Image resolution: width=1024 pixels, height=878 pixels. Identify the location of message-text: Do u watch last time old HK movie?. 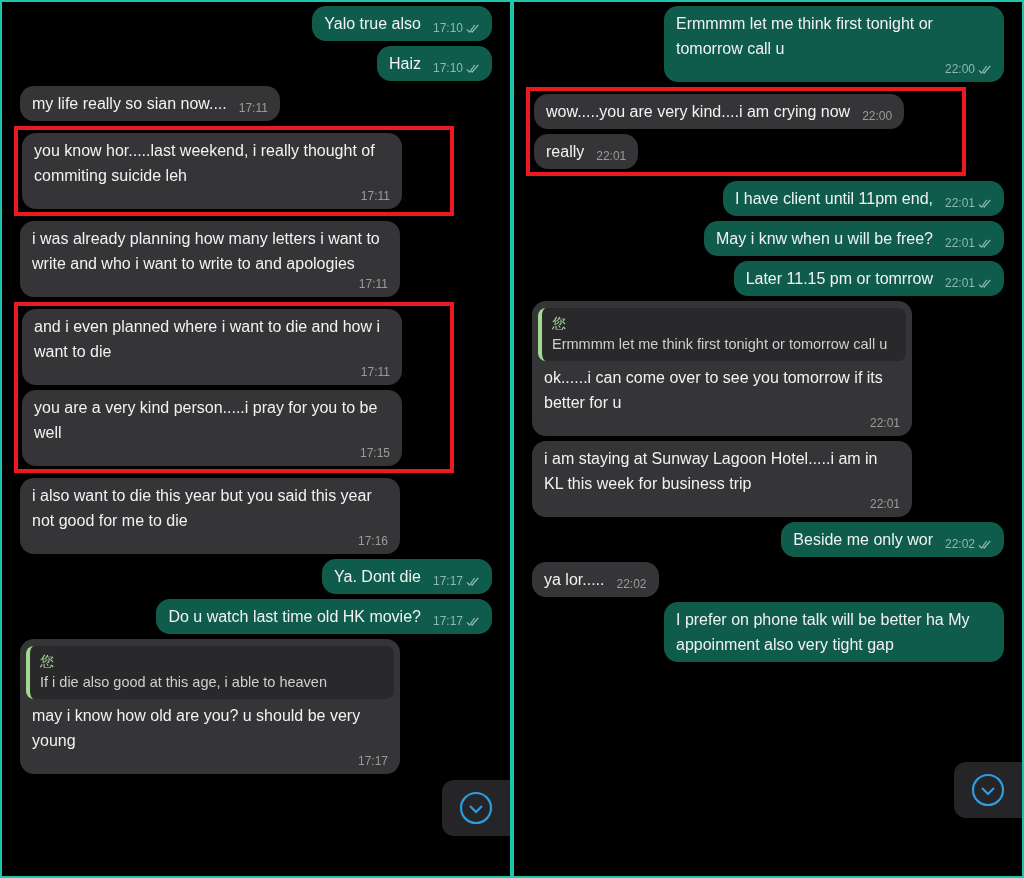
(294, 617).